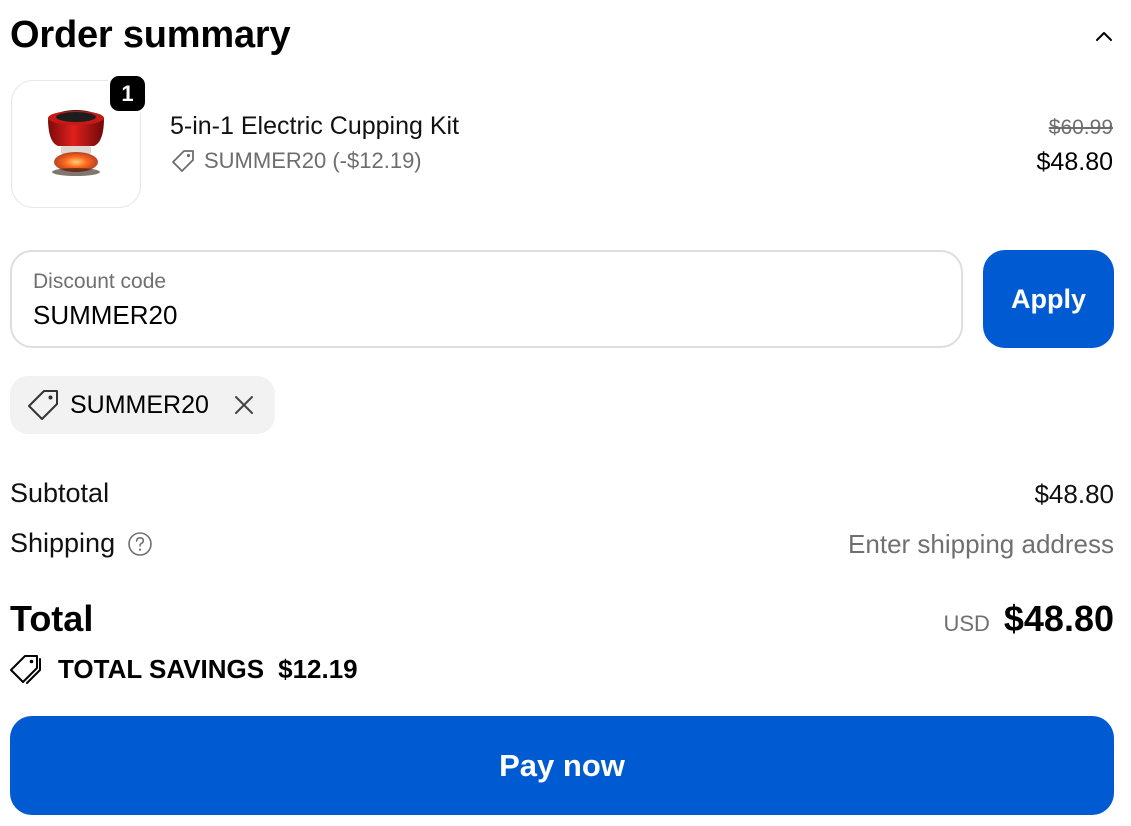 The width and height of the screenshot is (1131, 826). I want to click on discount-code-input: SUMMER20, so click(105, 315).